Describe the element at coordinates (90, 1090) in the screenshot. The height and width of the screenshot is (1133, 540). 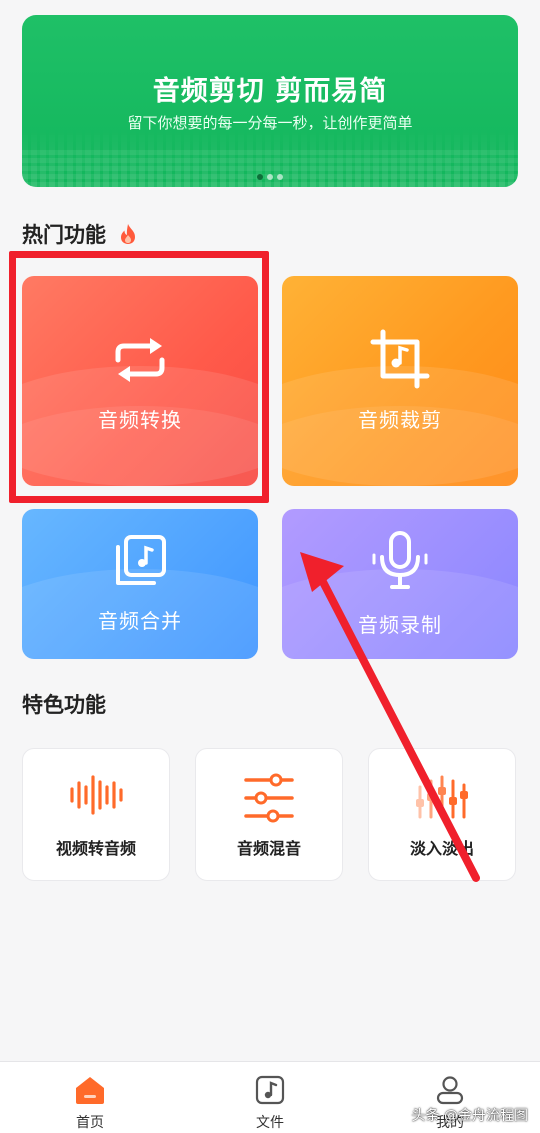
I see `home-icon` at that location.